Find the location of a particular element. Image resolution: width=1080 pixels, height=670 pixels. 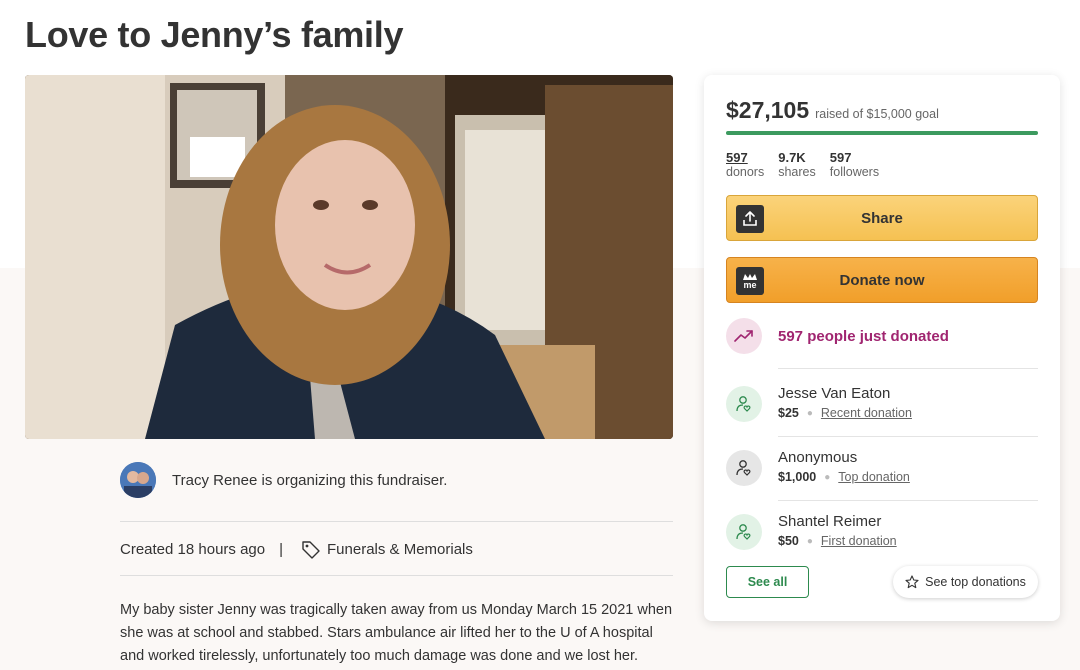

tag-icon is located at coordinates (311, 549).